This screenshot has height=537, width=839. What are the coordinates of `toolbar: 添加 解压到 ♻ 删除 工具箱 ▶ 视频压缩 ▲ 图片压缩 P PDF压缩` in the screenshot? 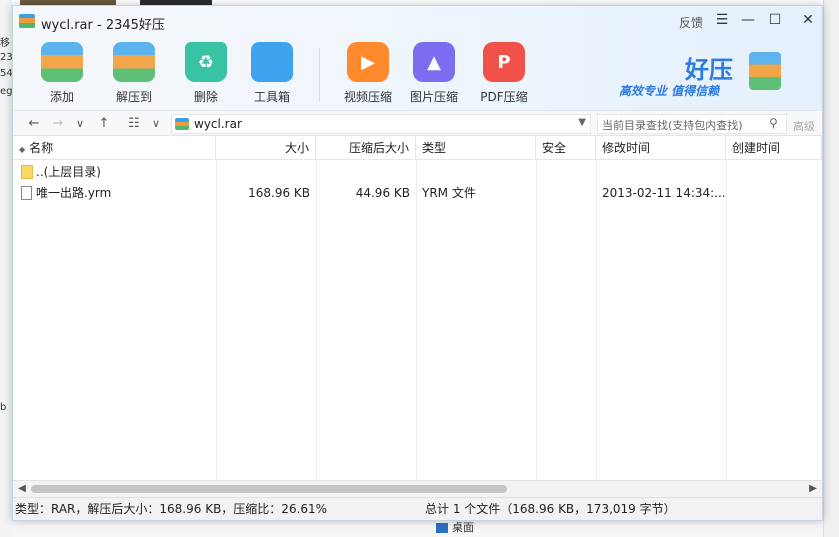 It's located at (293, 70).